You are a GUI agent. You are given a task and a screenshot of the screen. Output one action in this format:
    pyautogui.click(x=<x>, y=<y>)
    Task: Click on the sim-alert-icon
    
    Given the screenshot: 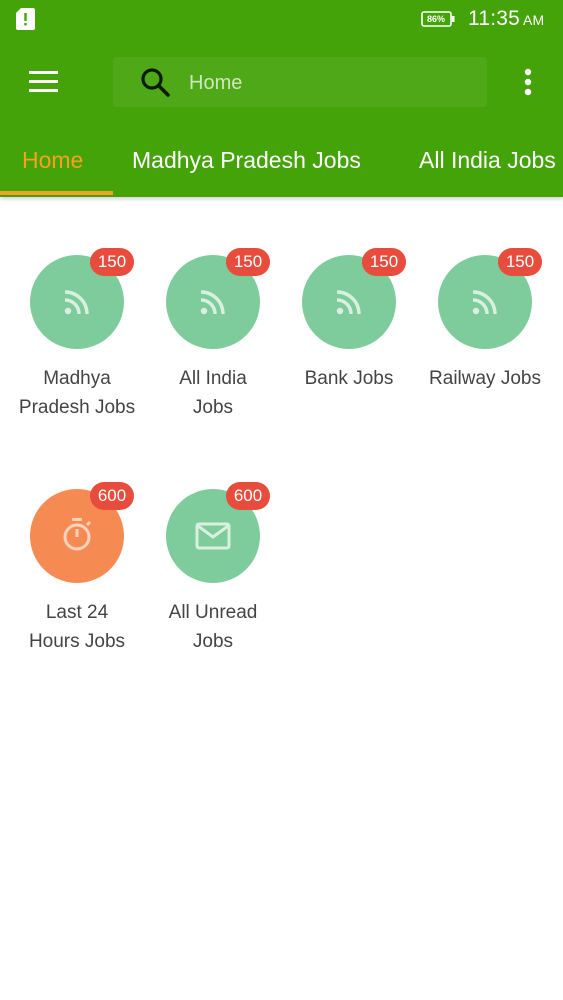 What is the action you would take?
    pyautogui.click(x=25, y=19)
    